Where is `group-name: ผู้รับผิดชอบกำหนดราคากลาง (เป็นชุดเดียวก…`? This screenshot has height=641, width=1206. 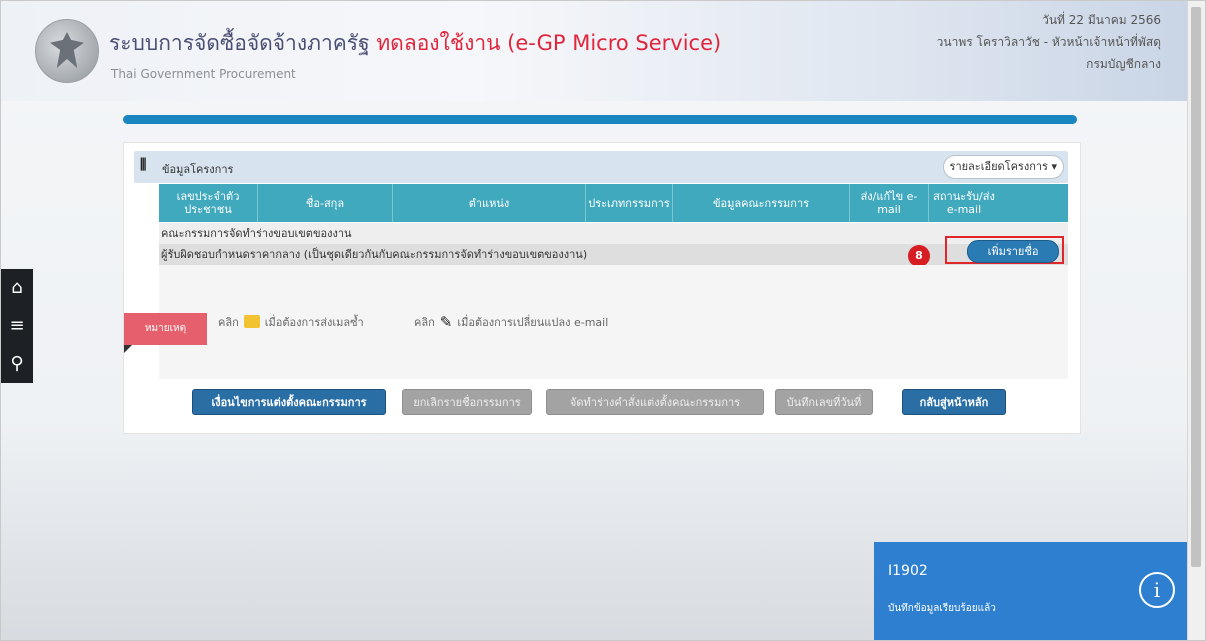
group-name: ผู้รับผิดชอบกำหนดราคากลาง (เป็นชุดเดียวก… is located at coordinates (374, 254).